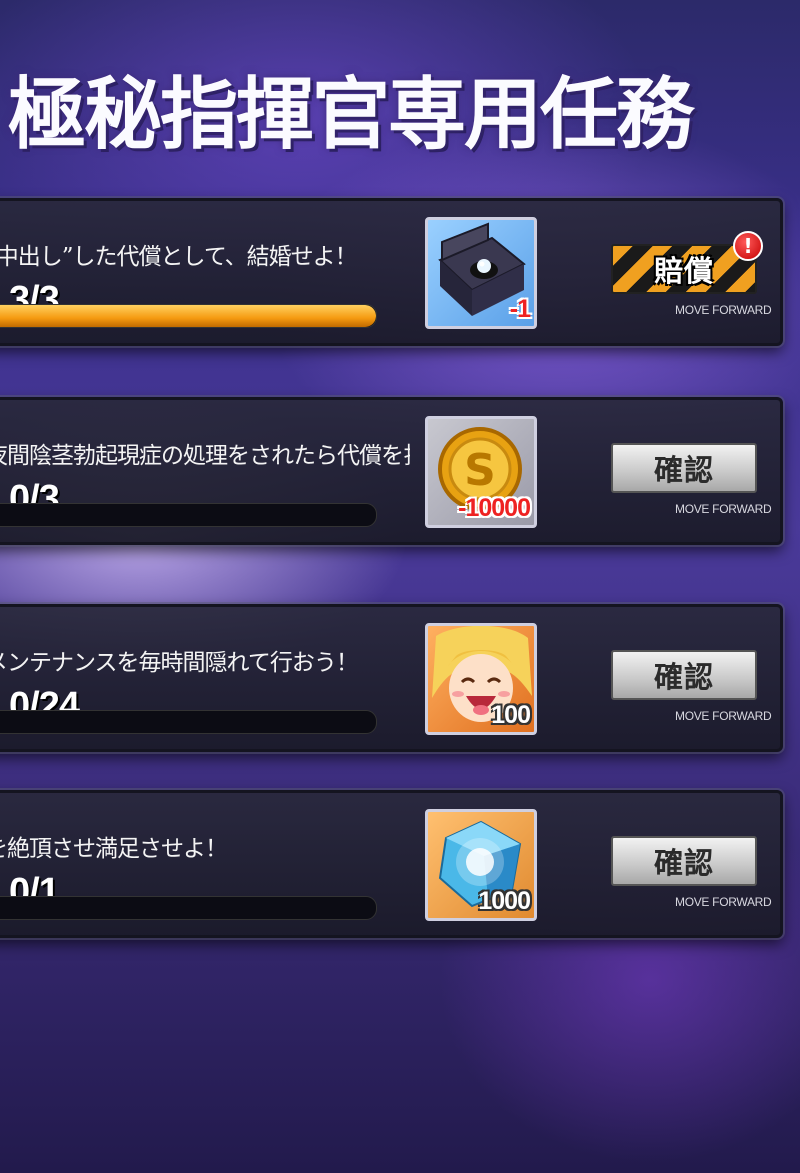 This screenshot has height=1173, width=800. What do you see at coordinates (748, 246) in the screenshot?
I see `alert-badge: !` at bounding box center [748, 246].